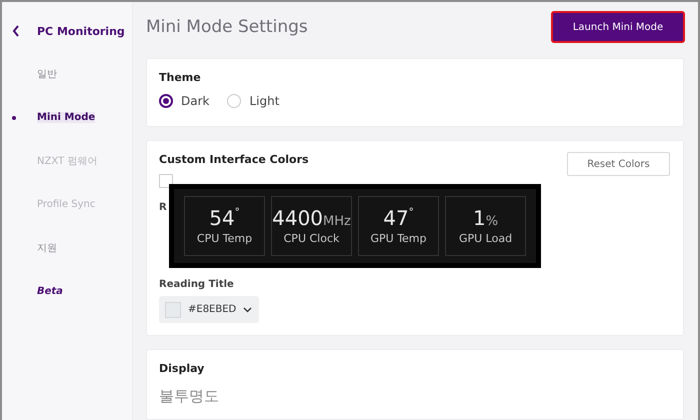 This screenshot has width=700, height=420. What do you see at coordinates (485, 218) in the screenshot?
I see `reading-value: 1%` at bounding box center [485, 218].